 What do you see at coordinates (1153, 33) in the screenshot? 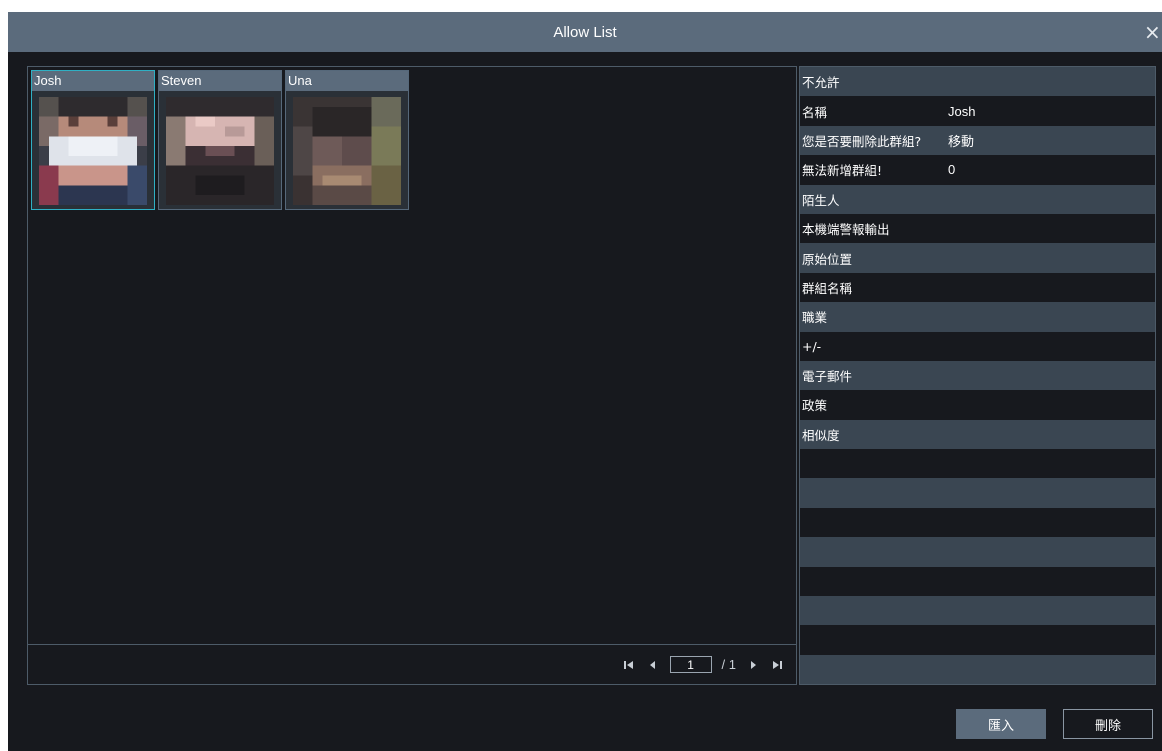
I see `close-icon: ×` at bounding box center [1153, 33].